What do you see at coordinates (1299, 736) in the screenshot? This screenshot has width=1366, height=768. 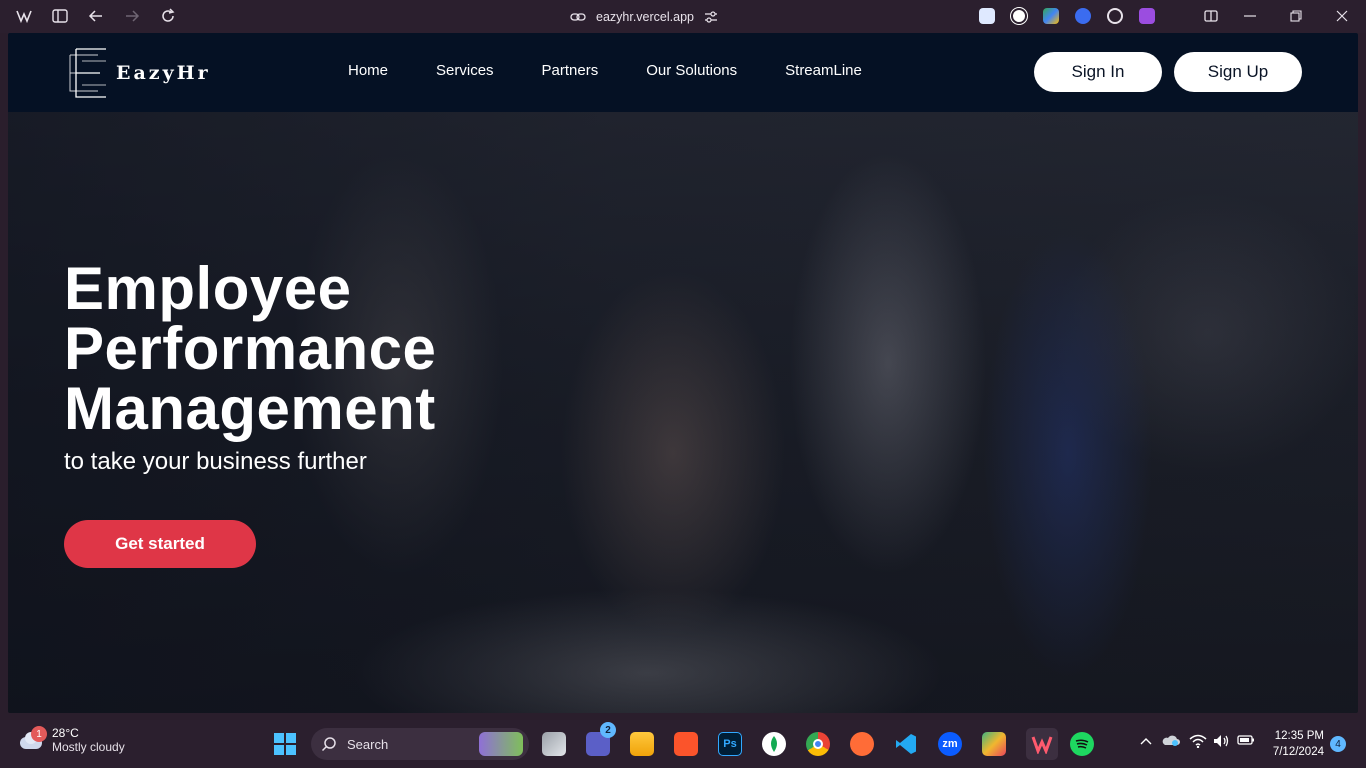 I see `clock-time: 12:35 PM` at bounding box center [1299, 736].